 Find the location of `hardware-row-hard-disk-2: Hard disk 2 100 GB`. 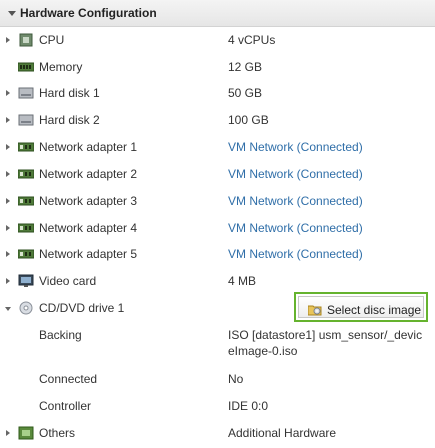

hardware-row-hard-disk-2: Hard disk 2 100 GB is located at coordinates (217, 120).